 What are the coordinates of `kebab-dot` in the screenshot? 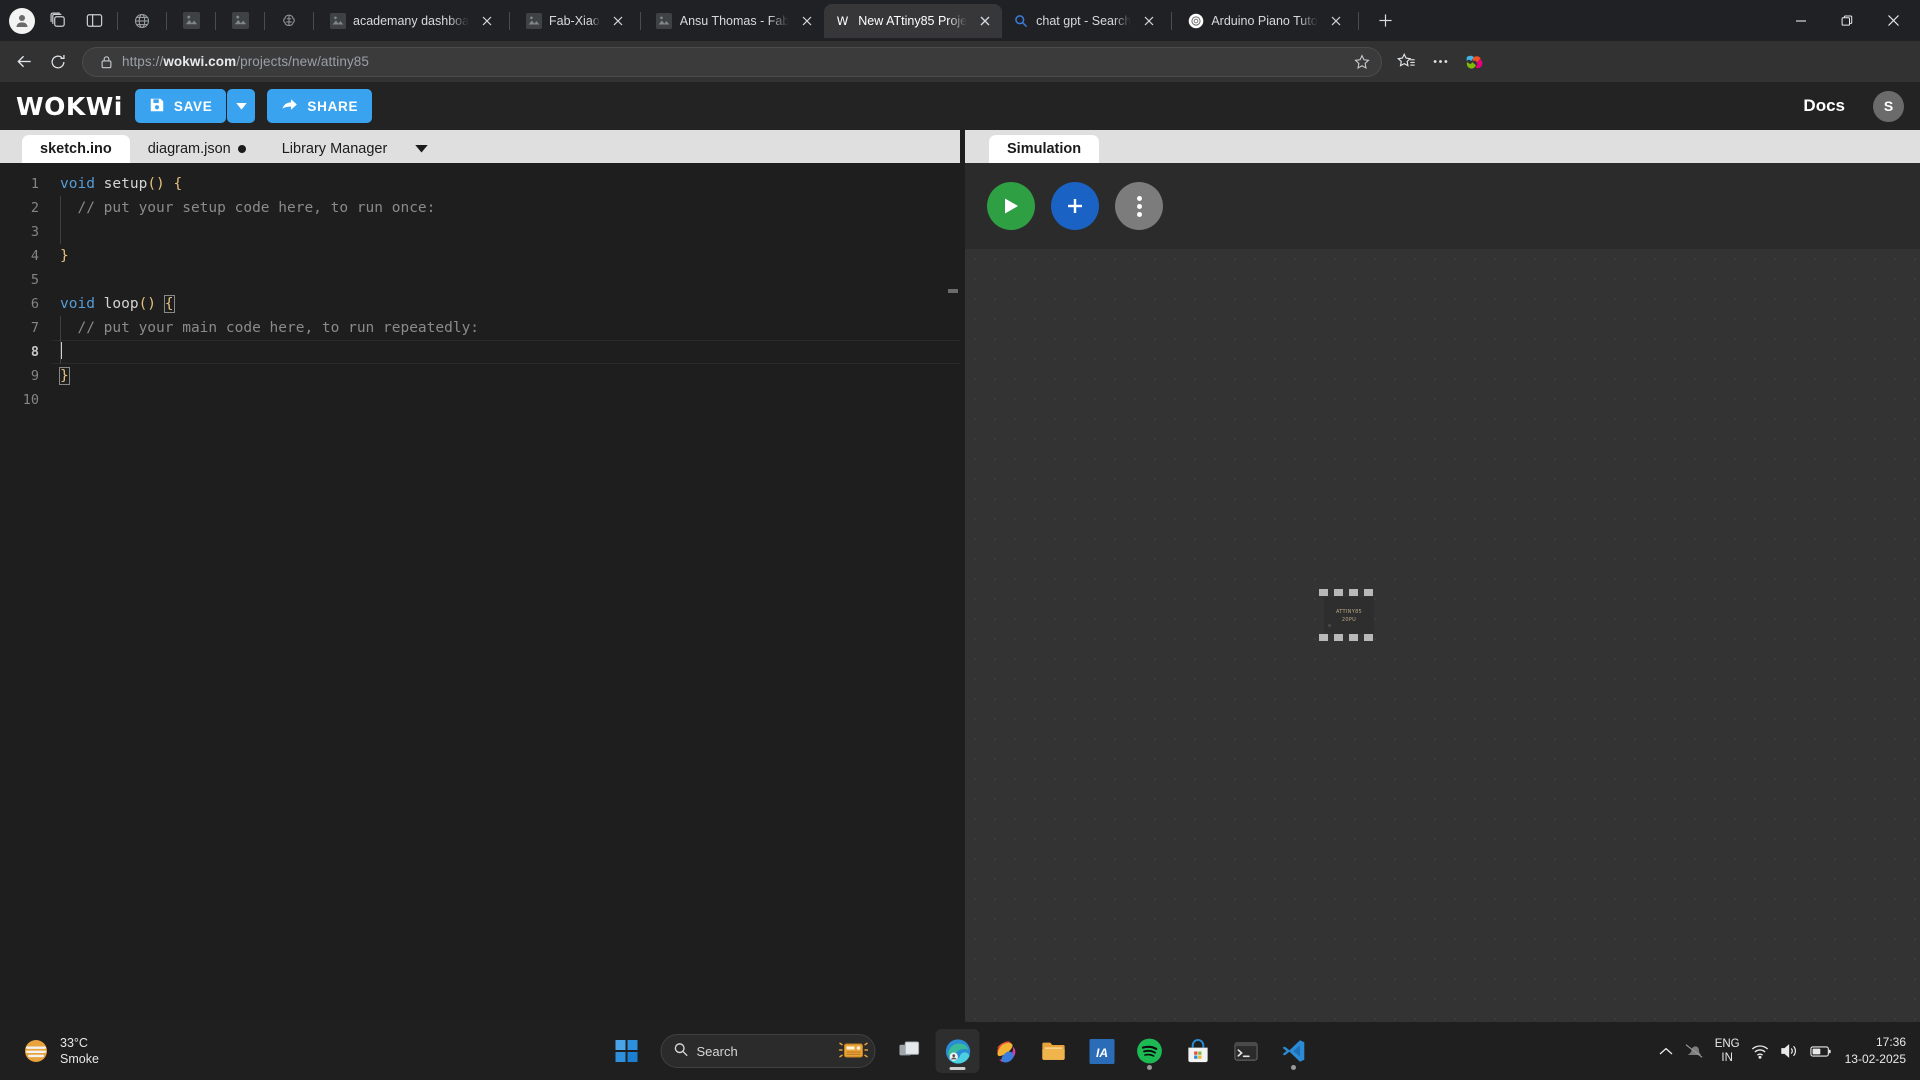 It's located at (1139, 214).